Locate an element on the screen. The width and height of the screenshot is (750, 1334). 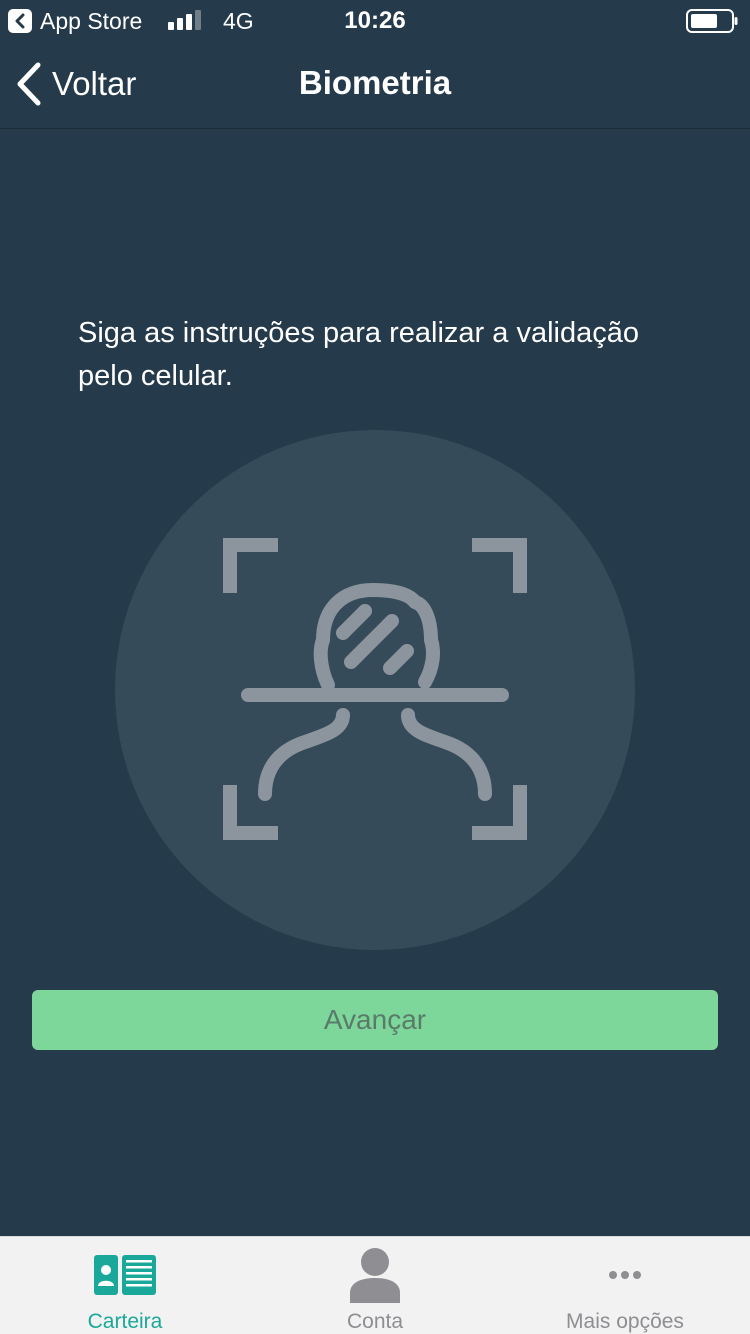
tab-bar: Carteira Conta Mais opções is located at coordinates (375, 1285).